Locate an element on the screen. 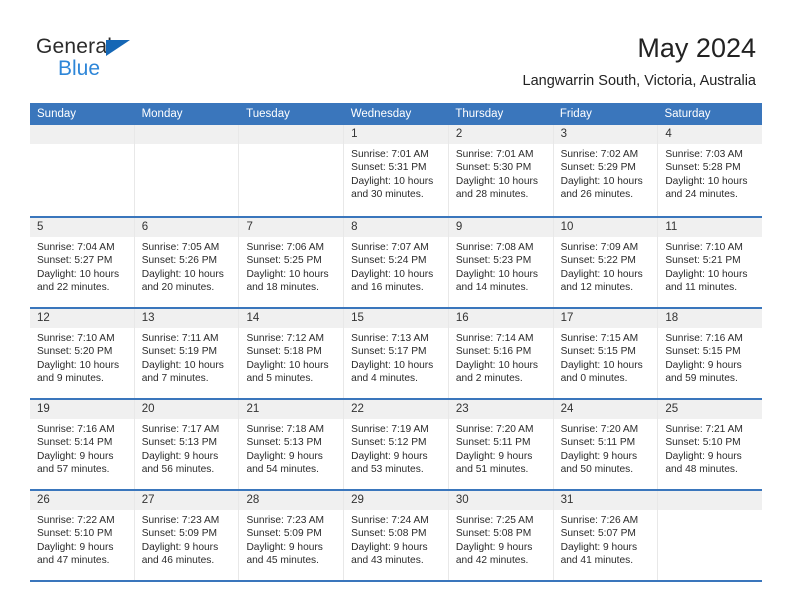 Image resolution: width=792 pixels, height=612 pixels. day-number-band: 10 is located at coordinates (605, 227).